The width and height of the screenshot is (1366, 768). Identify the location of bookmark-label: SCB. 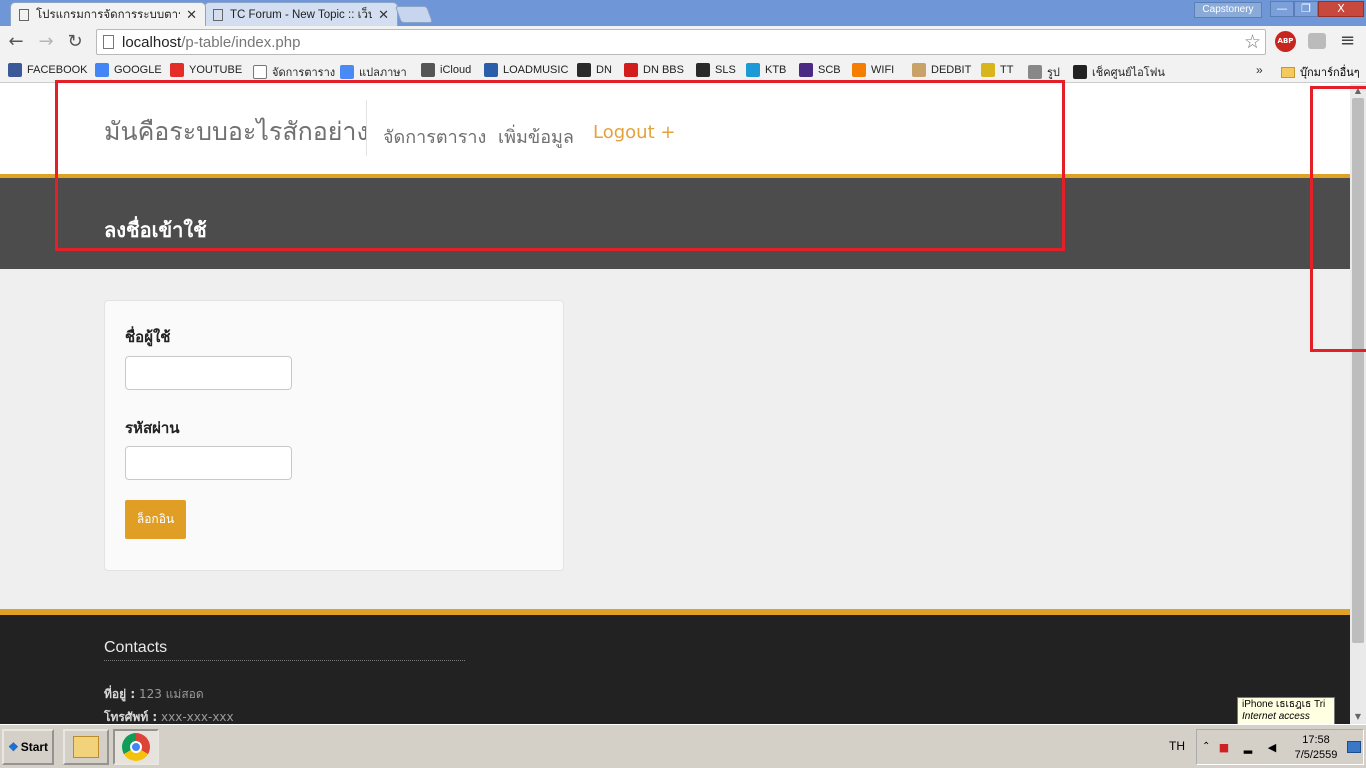
(829, 70).